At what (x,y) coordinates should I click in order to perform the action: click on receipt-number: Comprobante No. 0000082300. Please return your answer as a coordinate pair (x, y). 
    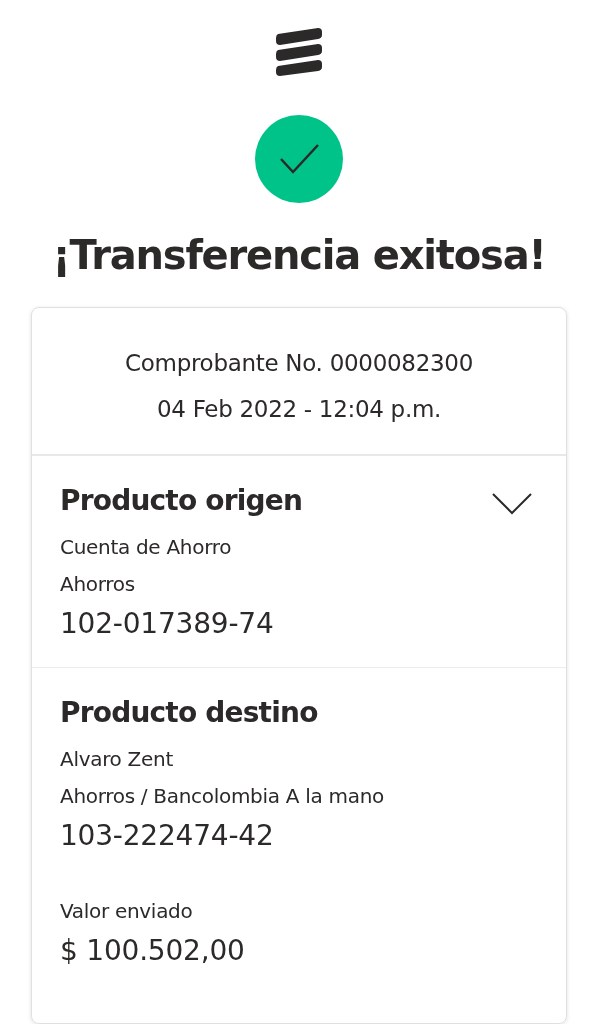
    Looking at the image, I should click on (299, 363).